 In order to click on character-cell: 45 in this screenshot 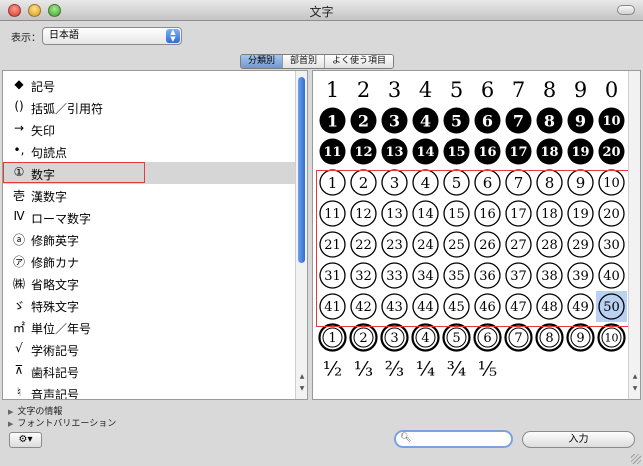, I will do `click(456, 306)`.